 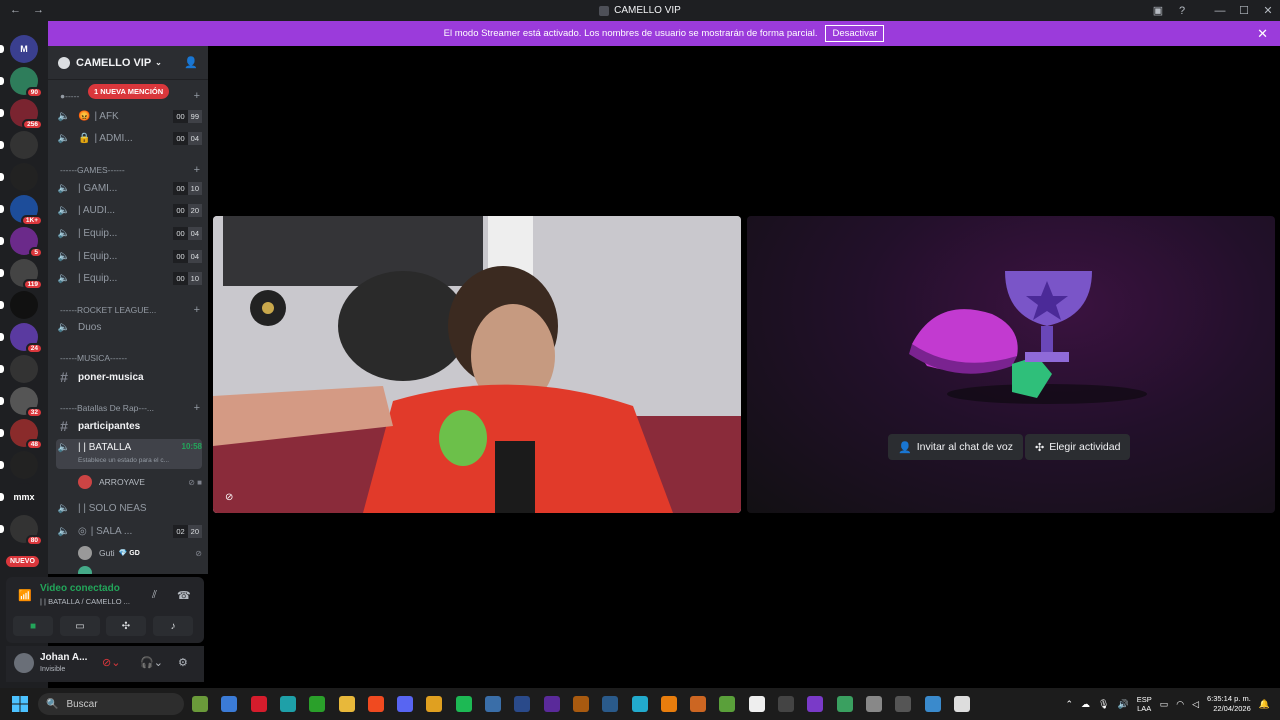 What do you see at coordinates (129, 508) in the screenshot?
I see `channel-solo-neas: 🔈 | | SOLO NEAS` at bounding box center [129, 508].